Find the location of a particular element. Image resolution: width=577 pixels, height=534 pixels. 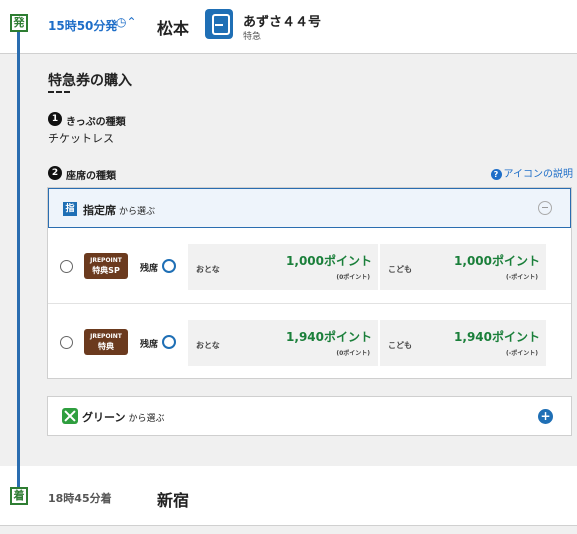

arrival-footer: 18時45分着 新宿 is located at coordinates (288, 496).